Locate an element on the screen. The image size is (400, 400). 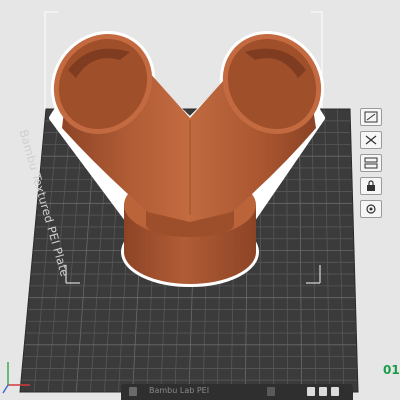
plate-mark-icon is located at coordinates (271, 391).